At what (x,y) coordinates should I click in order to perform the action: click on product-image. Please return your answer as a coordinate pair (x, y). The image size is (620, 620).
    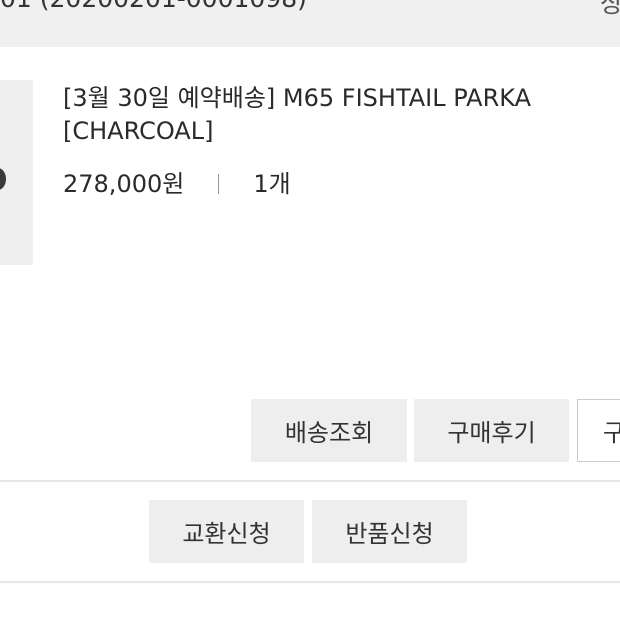
    Looking at the image, I should click on (3, 179).